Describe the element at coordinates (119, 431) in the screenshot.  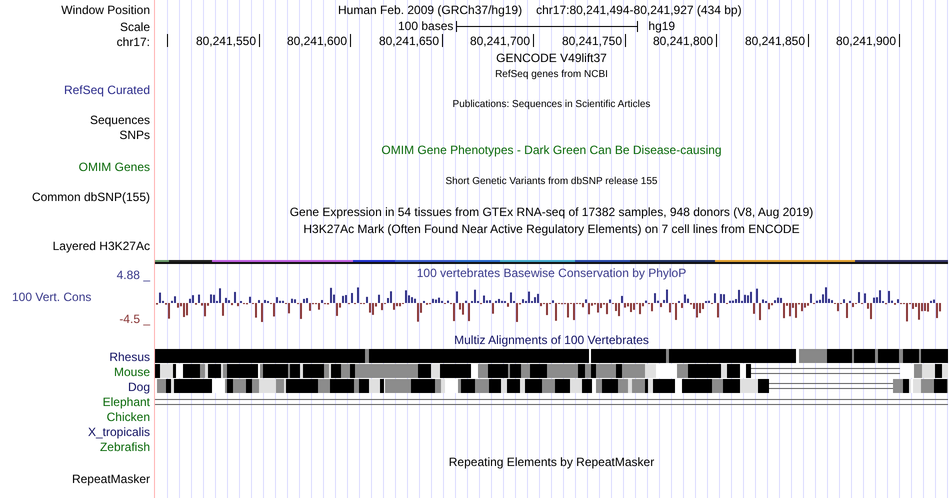
I see `species-label: X_tropicalis` at that location.